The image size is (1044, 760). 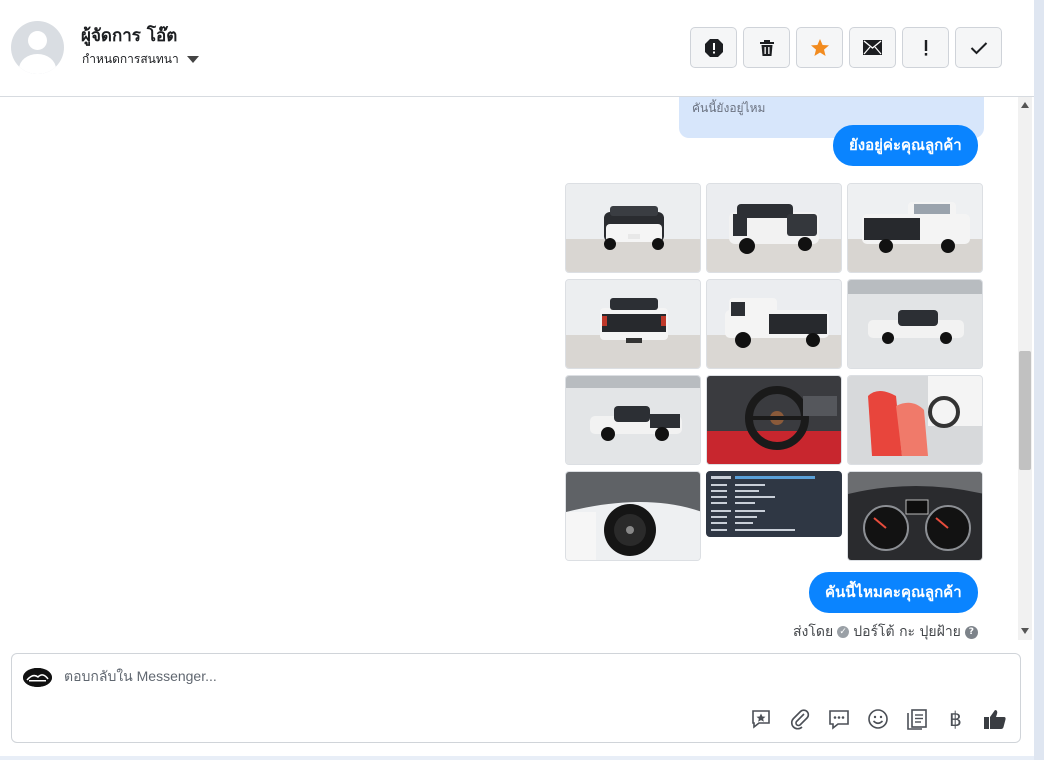 What do you see at coordinates (37, 677) in the screenshot?
I see `page-avatar` at bounding box center [37, 677].